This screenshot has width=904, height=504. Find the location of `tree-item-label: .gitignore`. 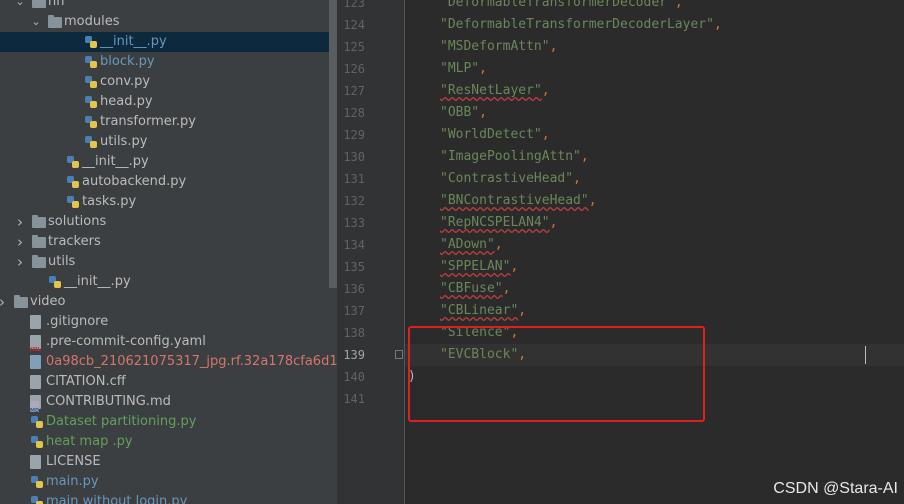

tree-item-label: .gitignore is located at coordinates (77, 321).